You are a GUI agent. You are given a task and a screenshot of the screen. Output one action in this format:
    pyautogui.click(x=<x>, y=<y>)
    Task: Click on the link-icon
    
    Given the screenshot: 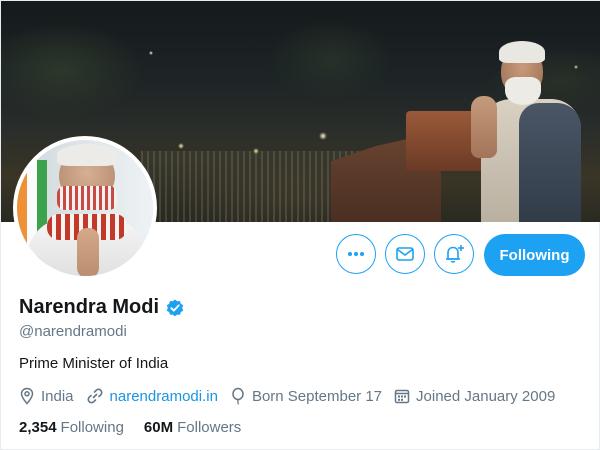 What is the action you would take?
    pyautogui.click(x=95, y=396)
    